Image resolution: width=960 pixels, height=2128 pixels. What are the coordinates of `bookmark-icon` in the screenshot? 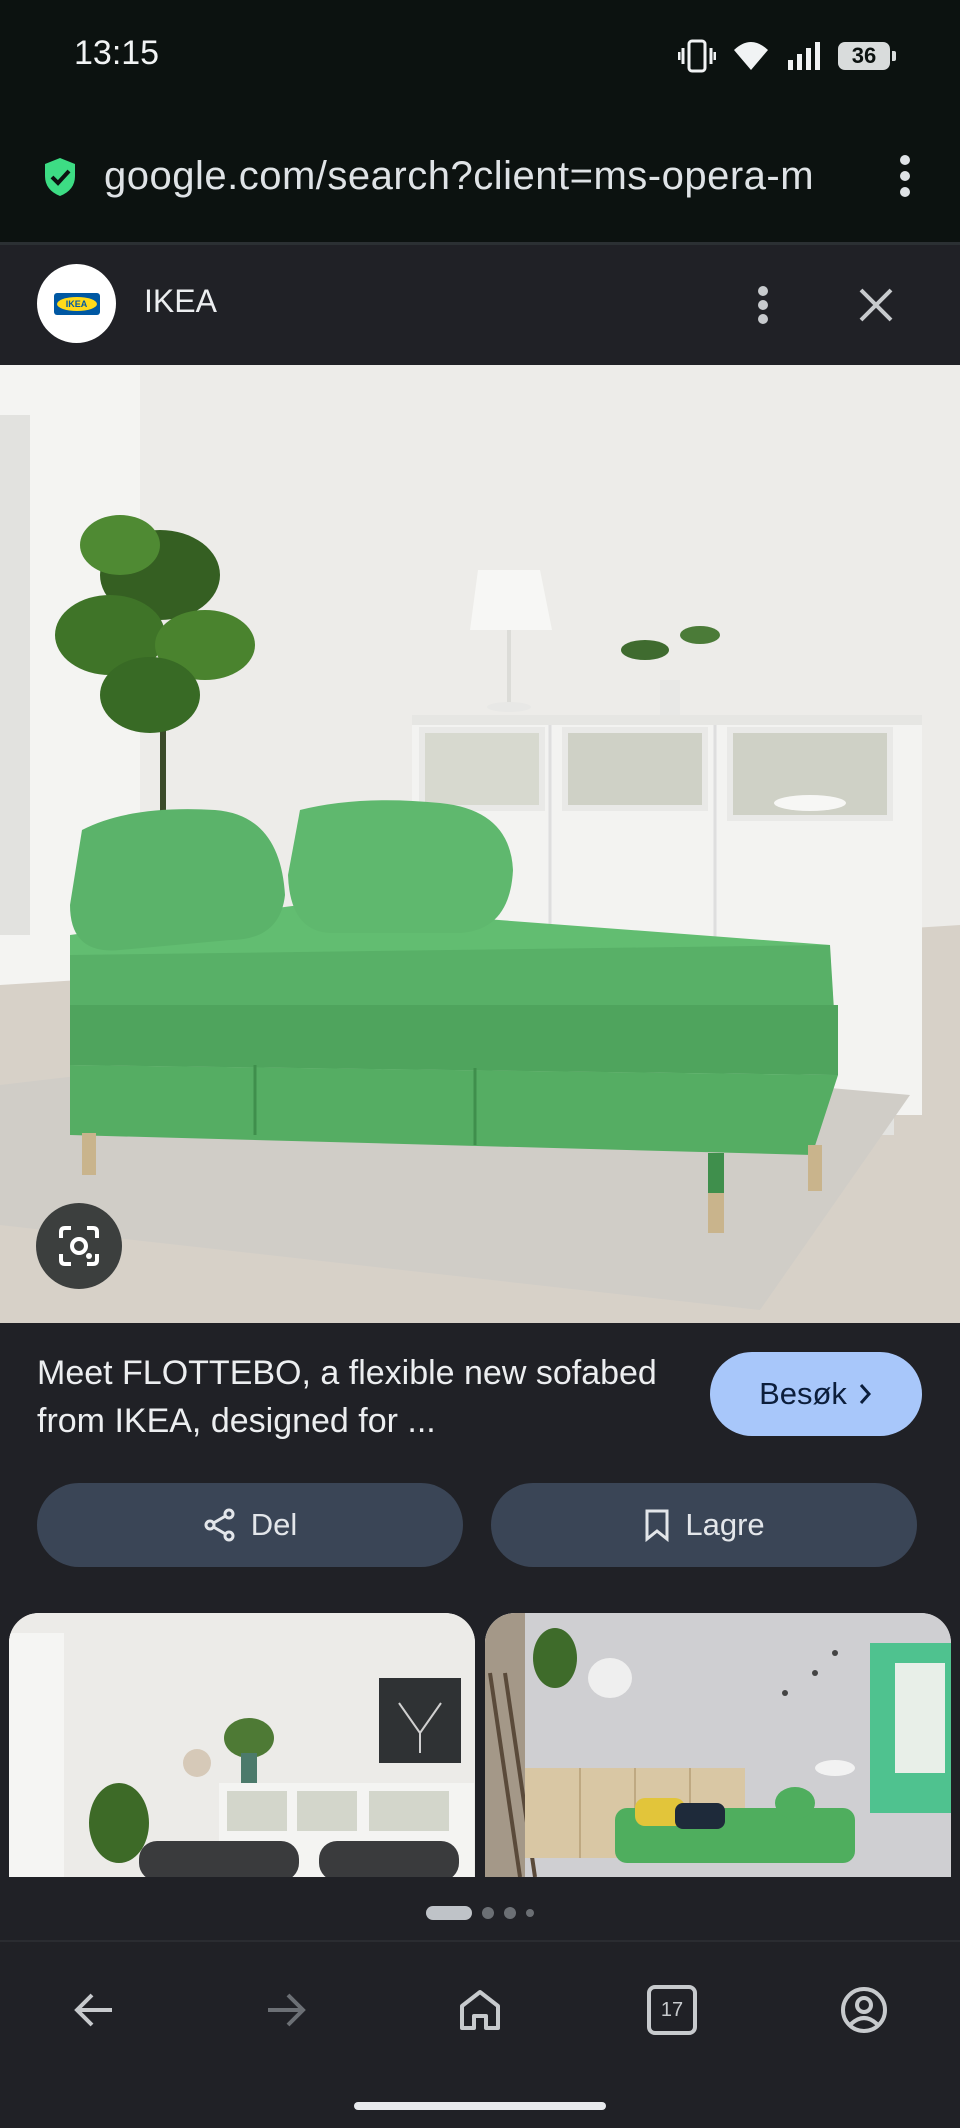 It's located at (657, 1525).